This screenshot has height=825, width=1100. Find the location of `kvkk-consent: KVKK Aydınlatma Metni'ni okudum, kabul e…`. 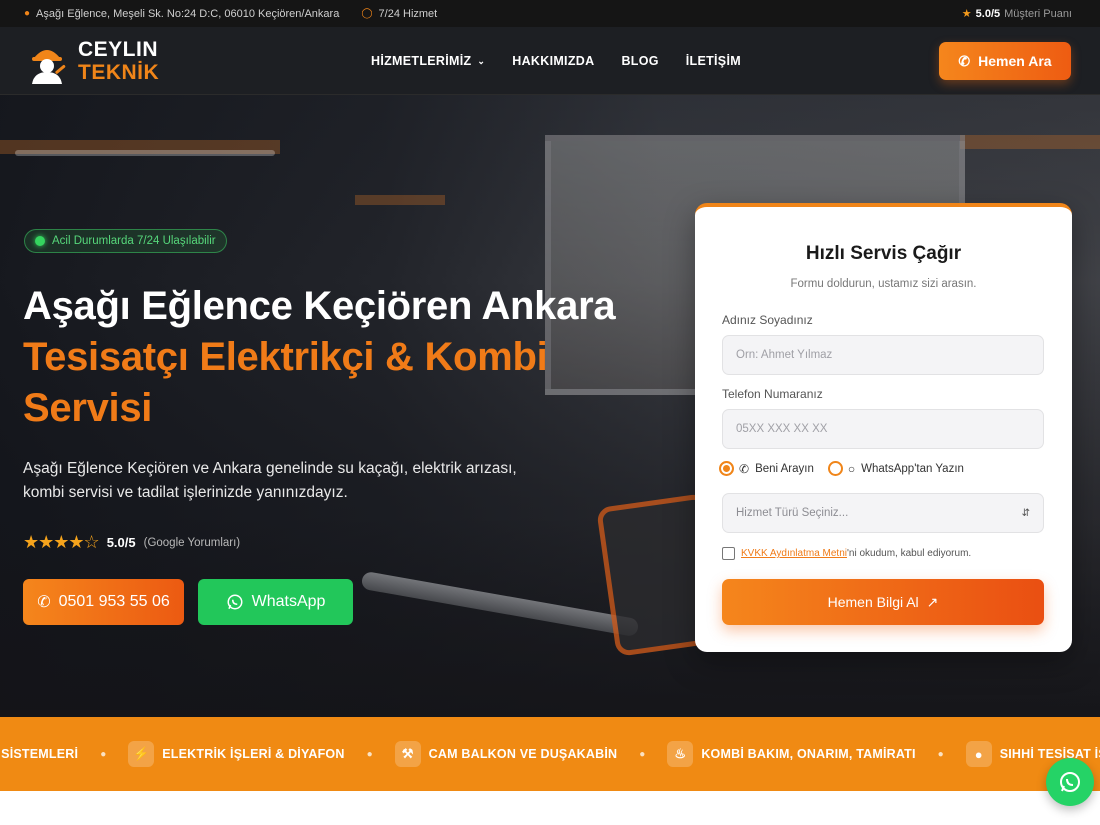

kvkk-consent: KVKK Aydınlatma Metni'ni okudum, kabul e… is located at coordinates (846, 553).